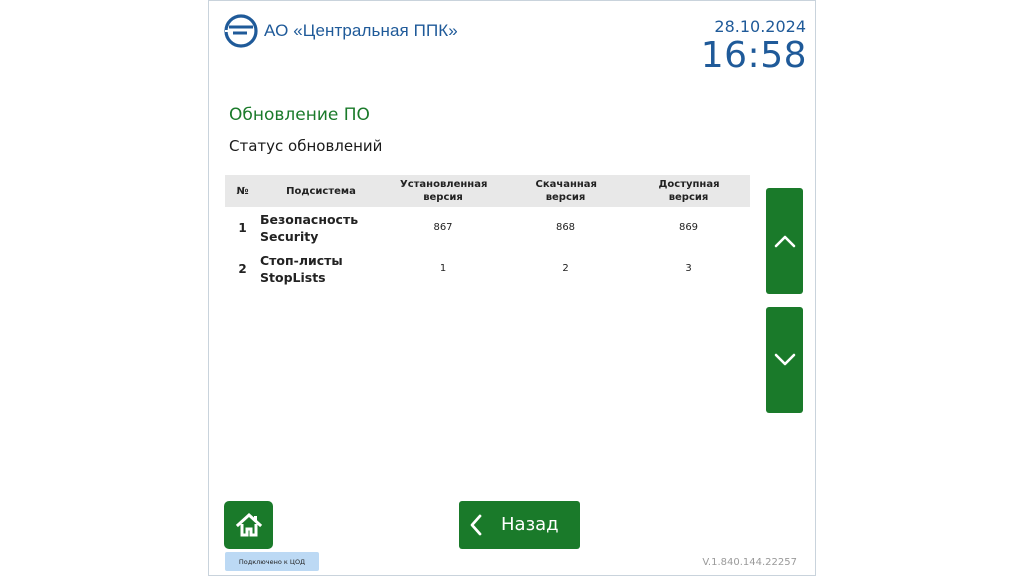 This screenshot has width=1024, height=576. What do you see at coordinates (272, 561) in the screenshot?
I see `connection-status-badge: Подключено к ЦОД` at bounding box center [272, 561].